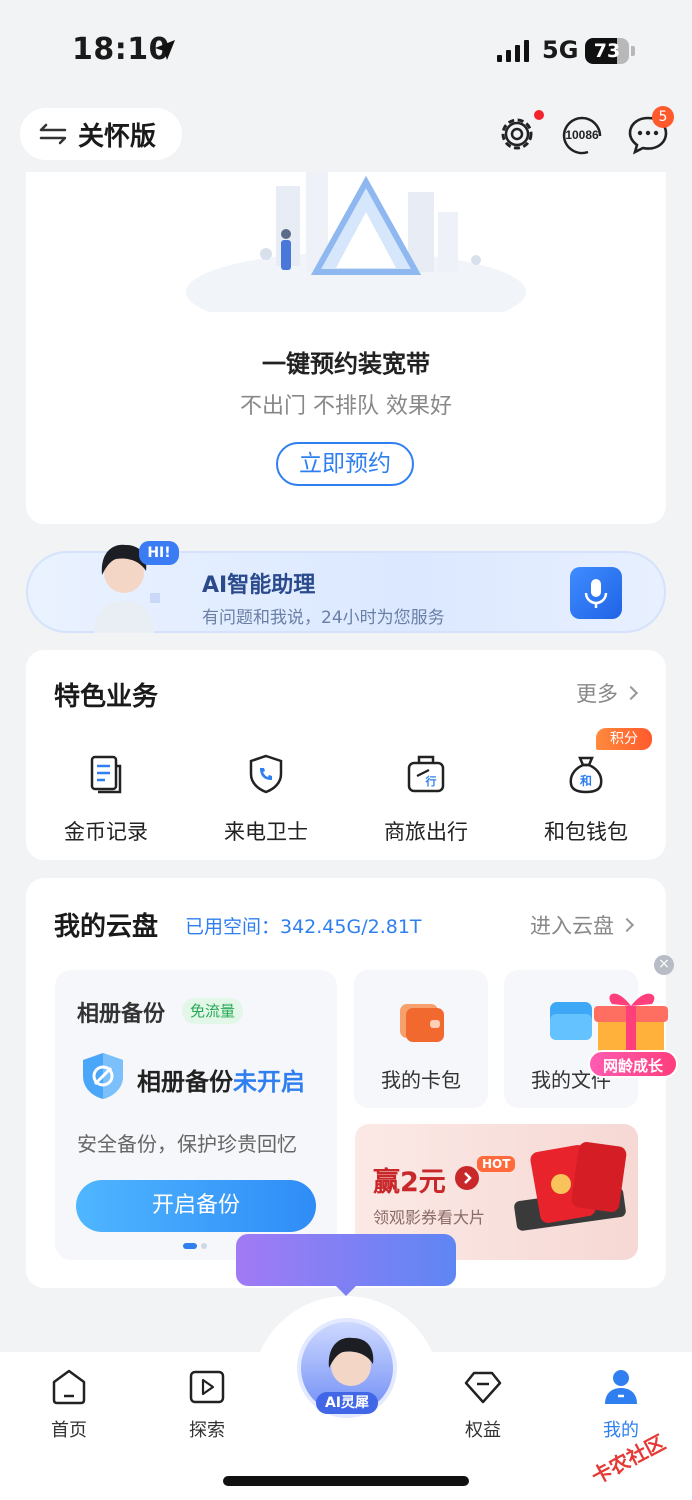  Describe the element at coordinates (53, 134) in the screenshot. I see `switch-arrows-icon` at that location.